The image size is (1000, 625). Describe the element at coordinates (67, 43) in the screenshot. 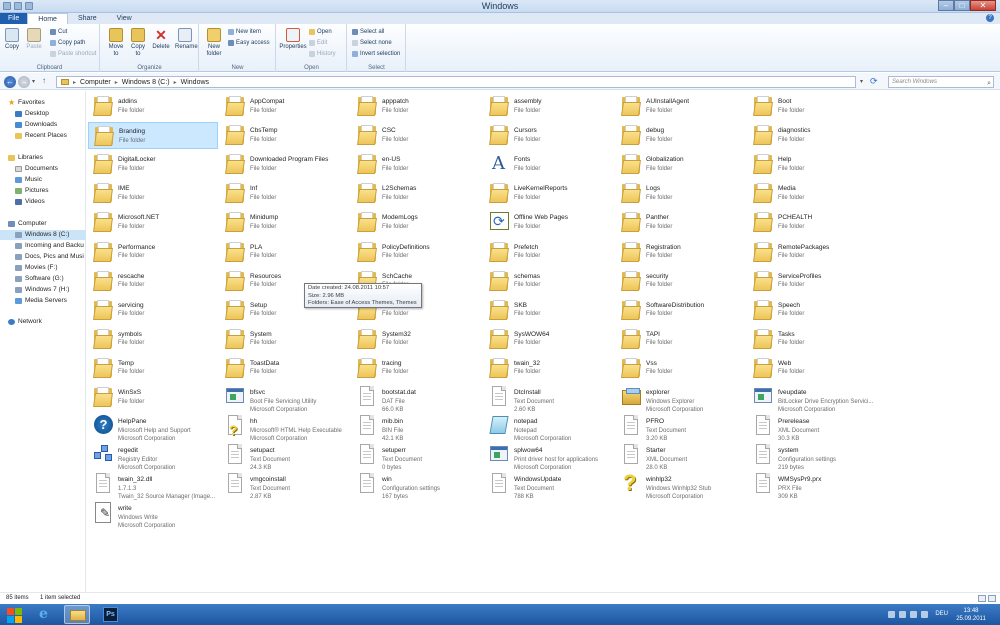

I see `copy-path-button: Copy path` at that location.